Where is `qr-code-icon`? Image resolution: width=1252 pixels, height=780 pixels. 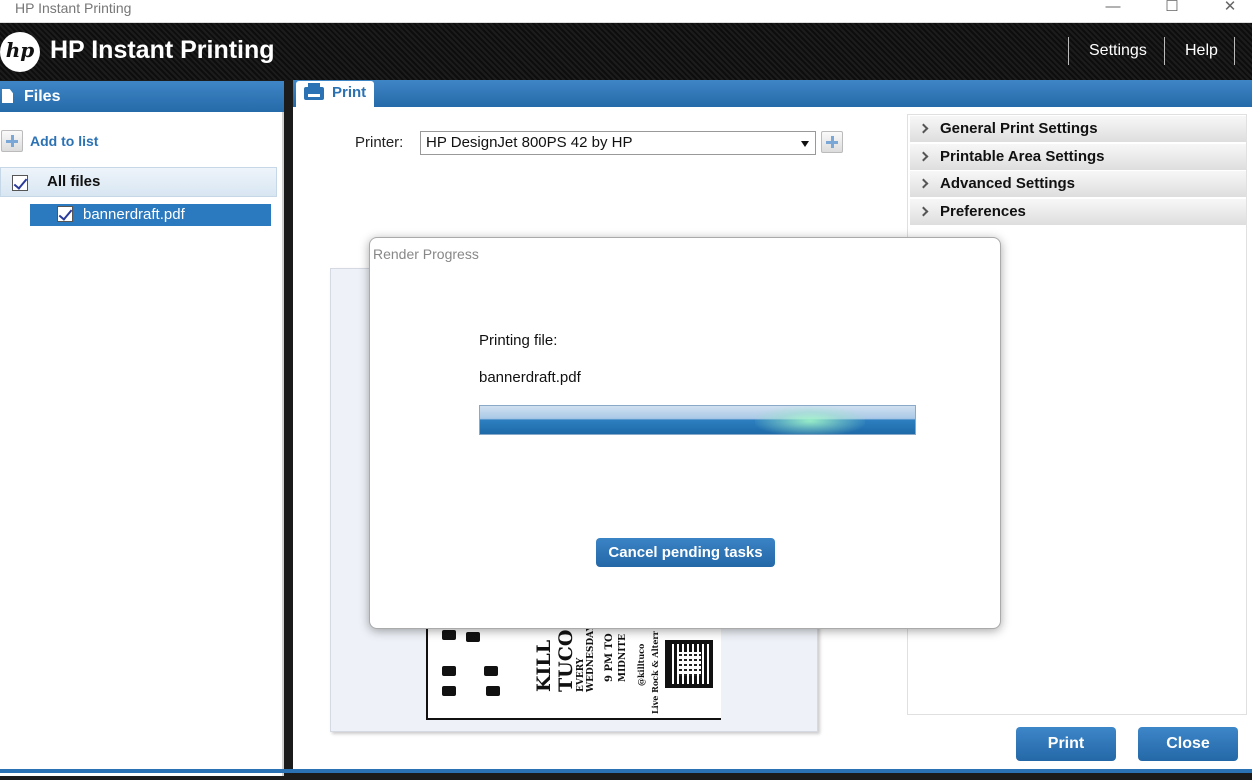 qr-code-icon is located at coordinates (689, 664).